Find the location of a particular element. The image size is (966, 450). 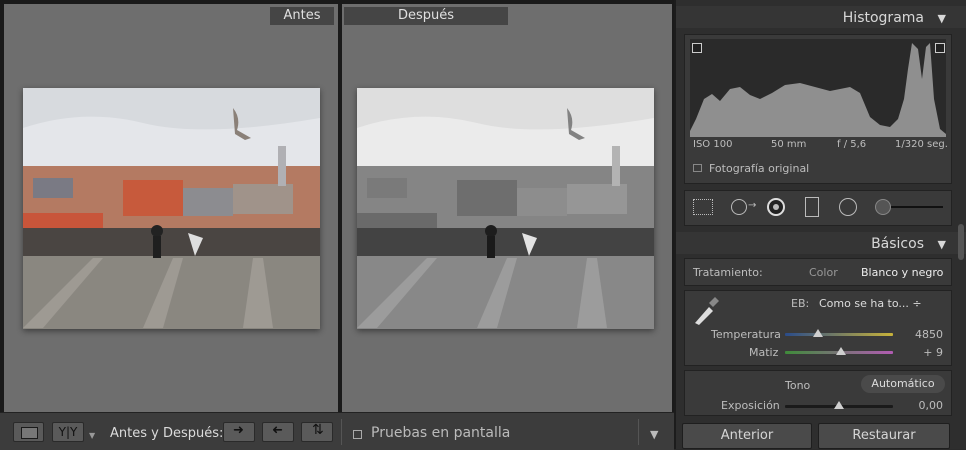

toolbar-divider is located at coordinates (341, 432).